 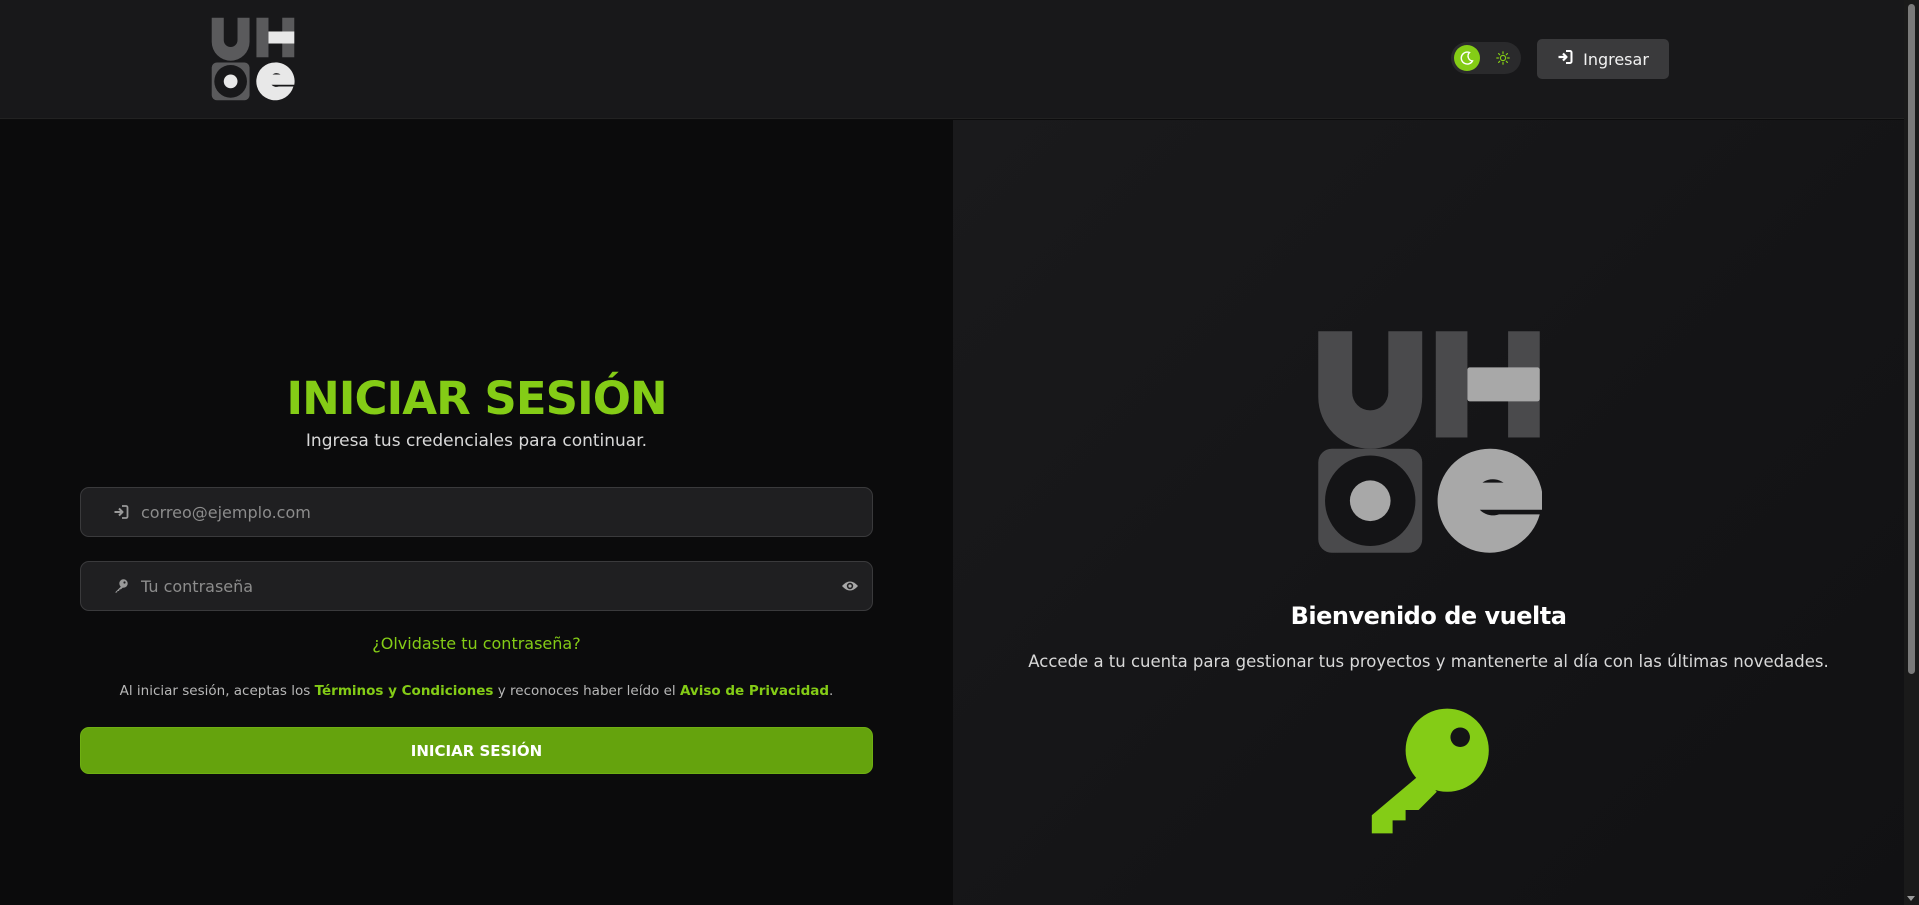 I want to click on login-subtitle: Ingresa tus credenciales para continuar., so click(x=476, y=441).